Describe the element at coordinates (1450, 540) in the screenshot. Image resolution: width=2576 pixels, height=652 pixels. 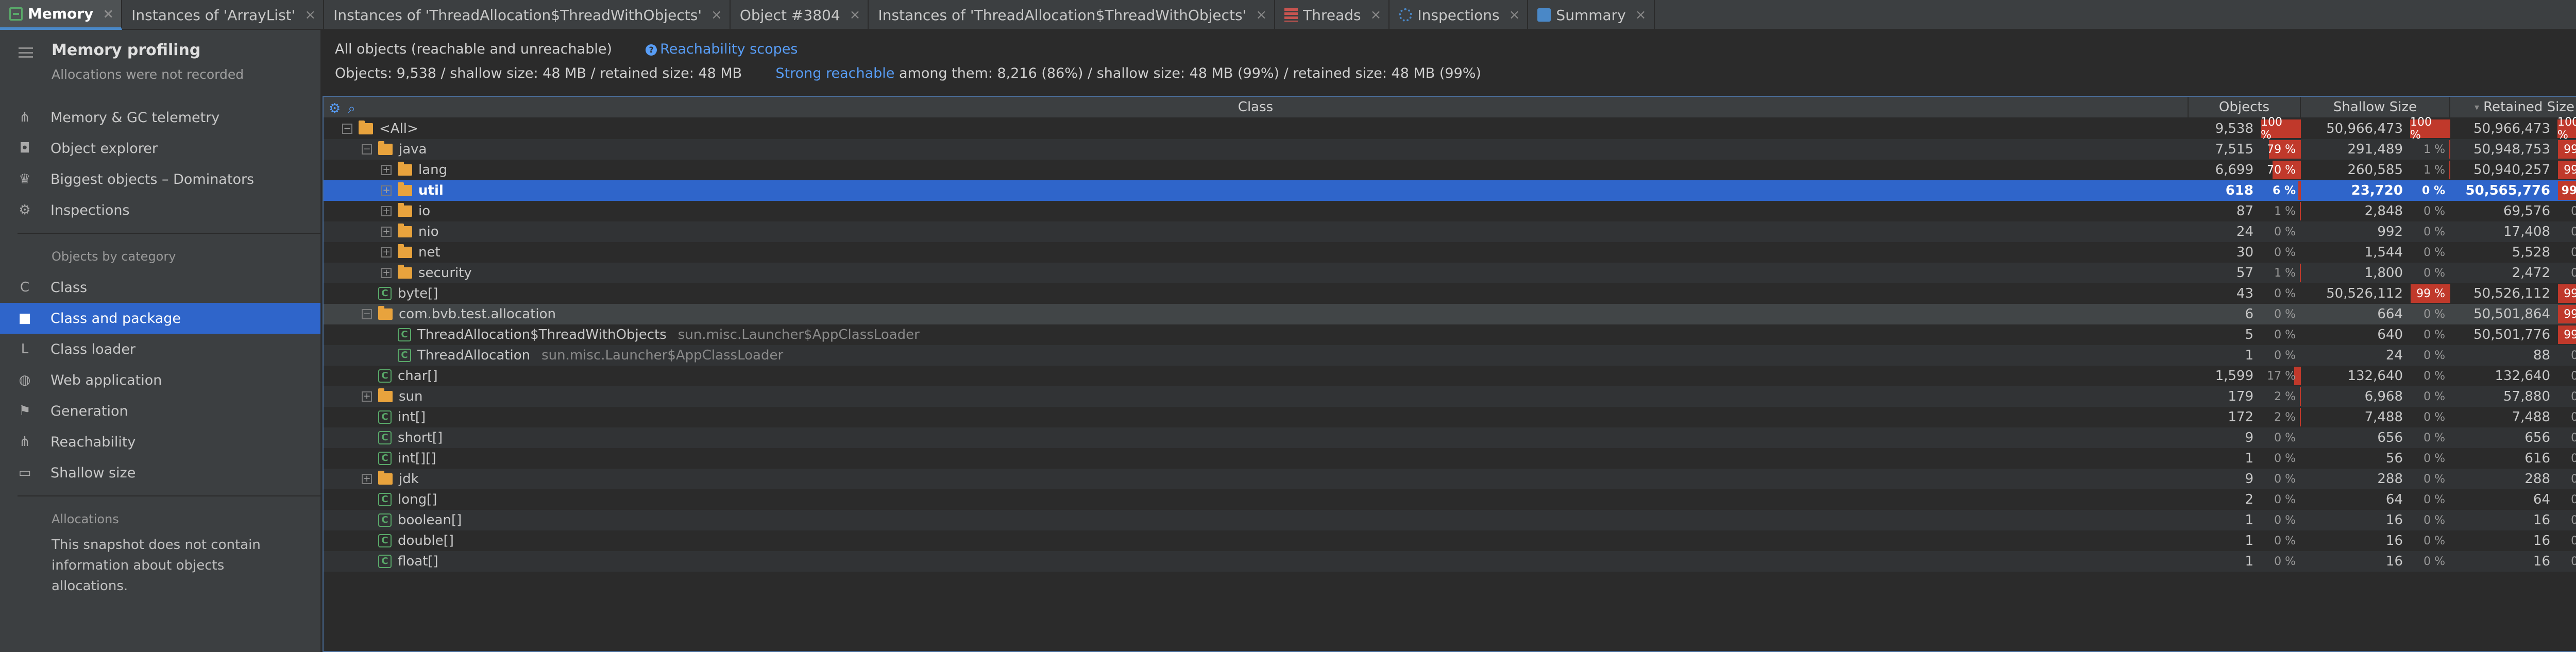
I see `table-row: Cdouble[] 1 0 % 16 0 % 16 0 %` at that location.